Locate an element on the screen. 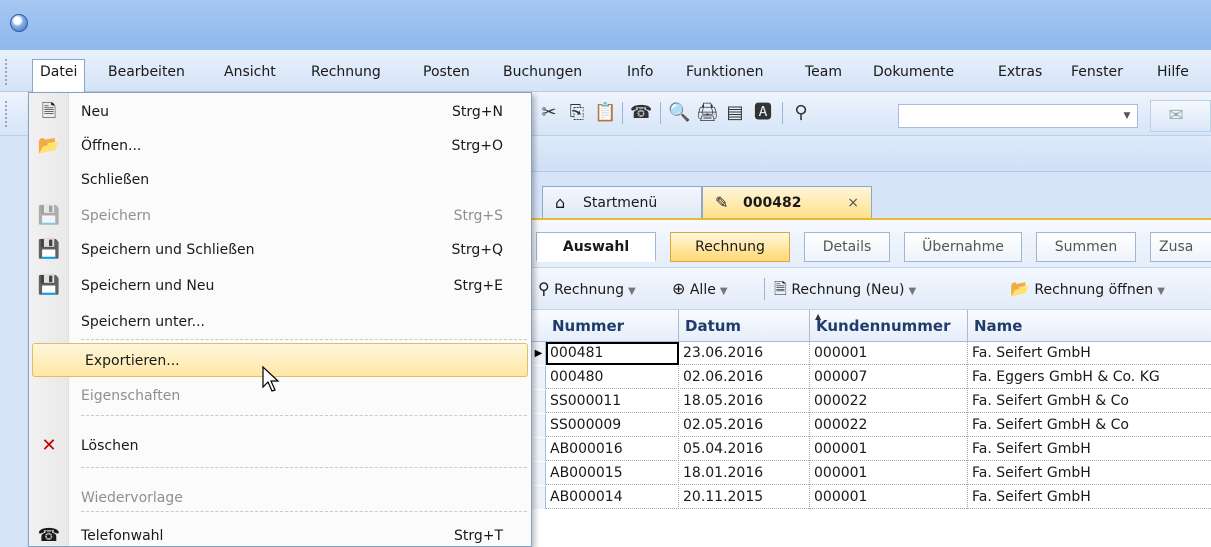 Image resolution: width=1211 pixels, height=547 pixels. menu-extras: Extras is located at coordinates (1020, 72).